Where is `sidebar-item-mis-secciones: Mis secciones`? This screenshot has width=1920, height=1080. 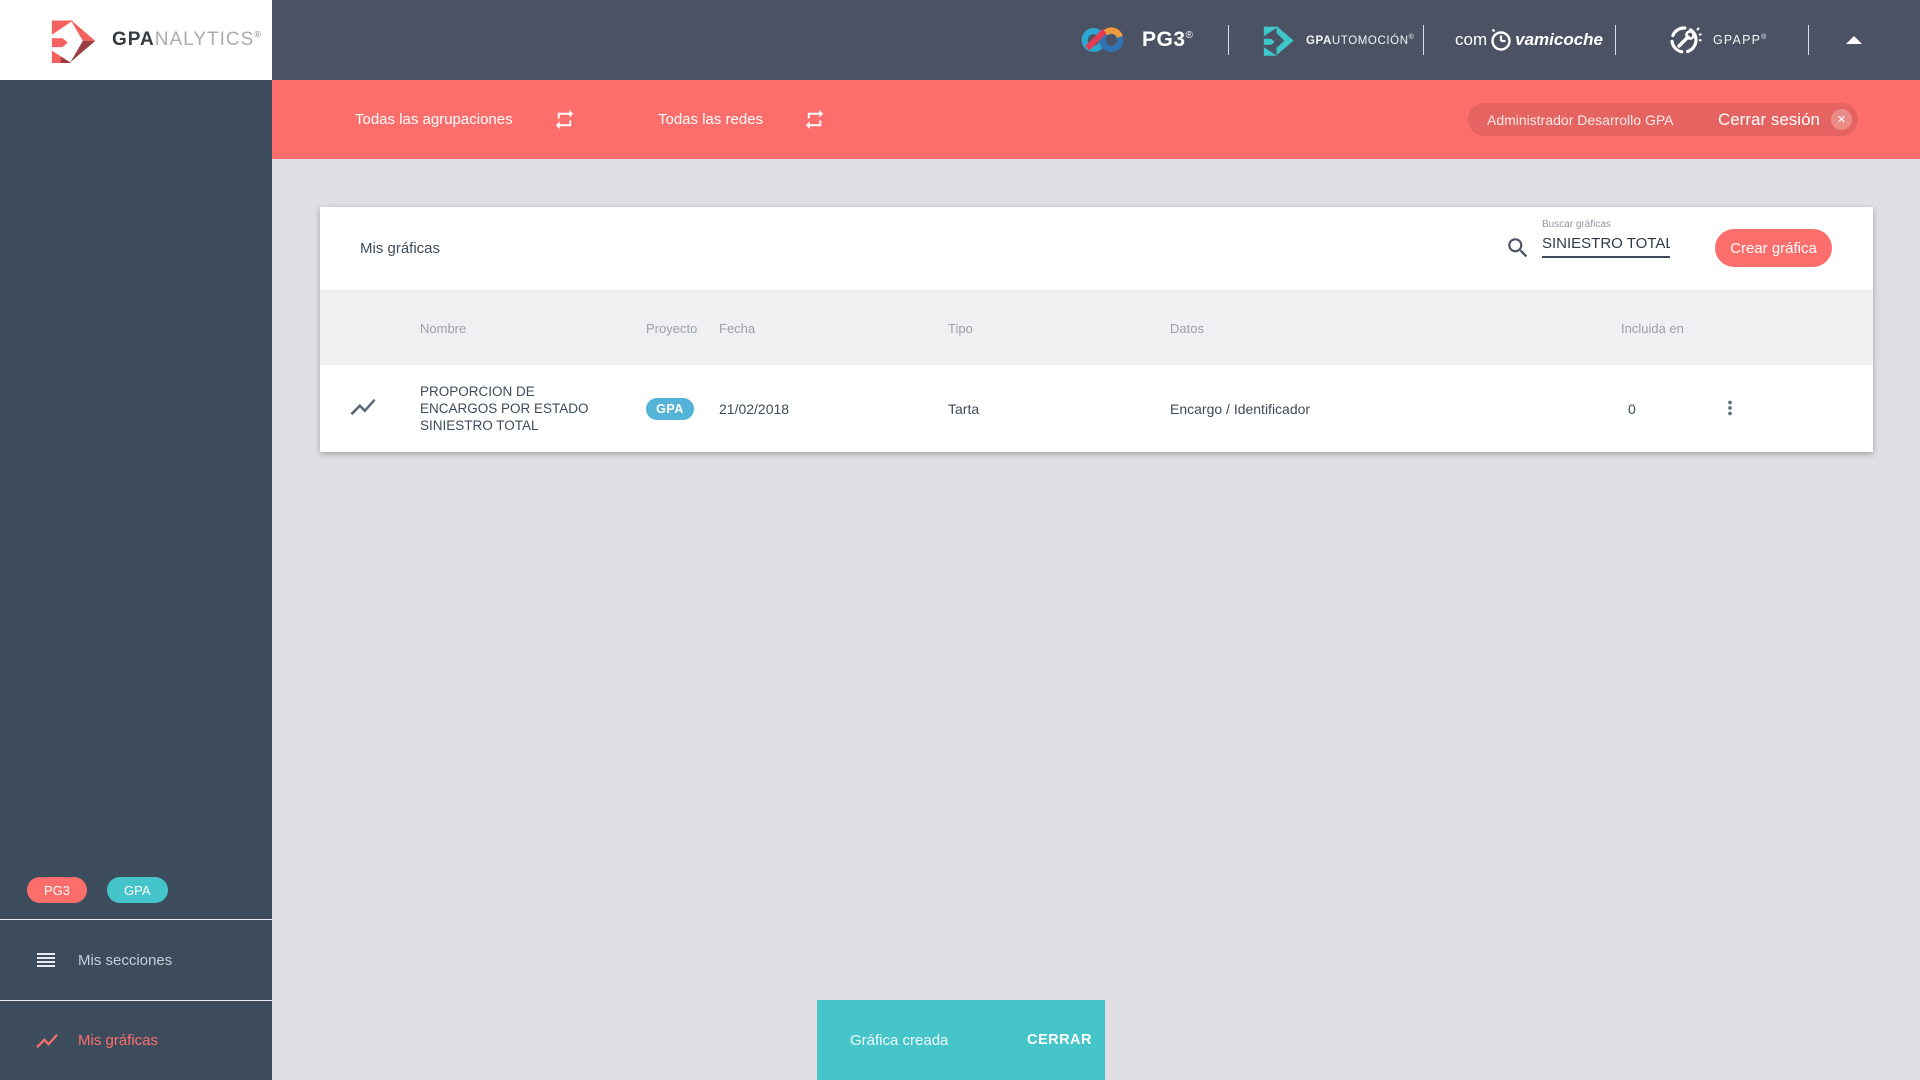 sidebar-item-mis-secciones: Mis secciones is located at coordinates (136, 959).